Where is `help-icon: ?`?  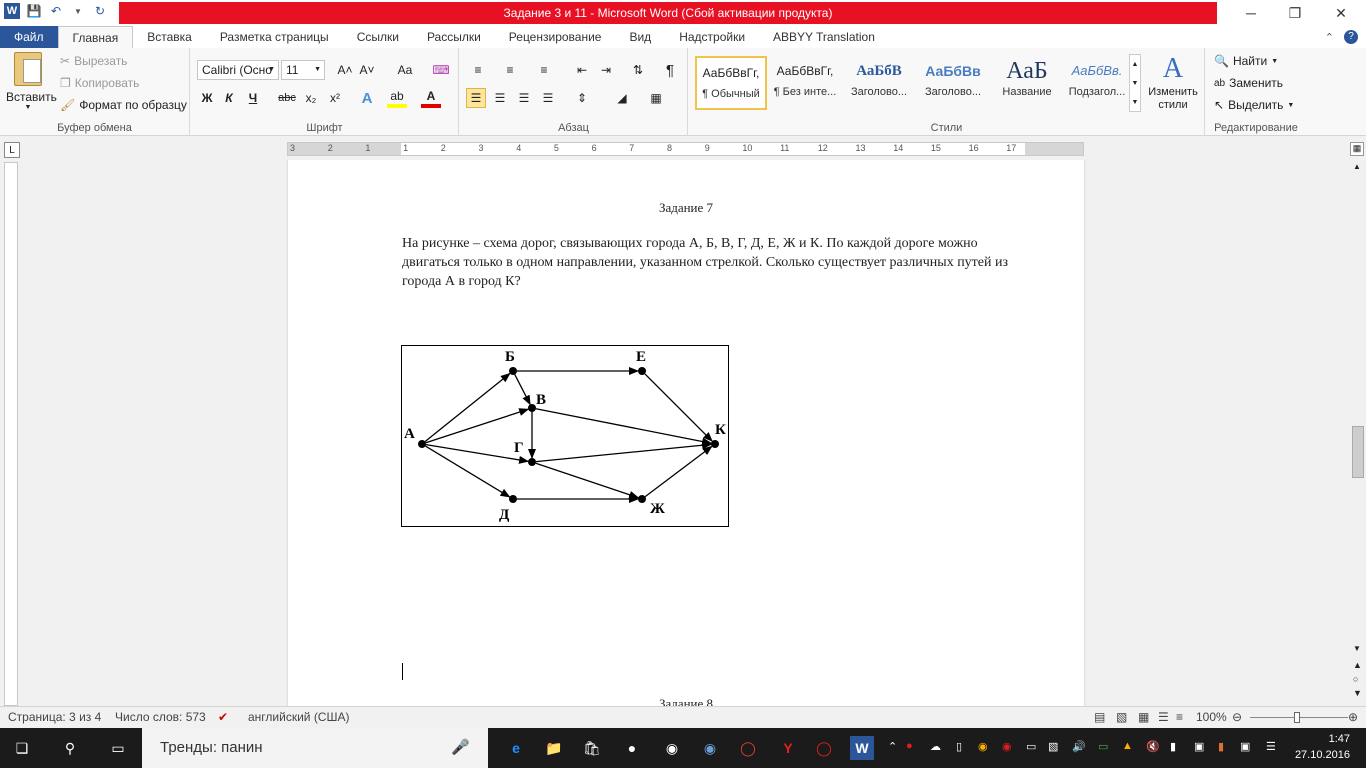 help-icon: ? is located at coordinates (1351, 37).